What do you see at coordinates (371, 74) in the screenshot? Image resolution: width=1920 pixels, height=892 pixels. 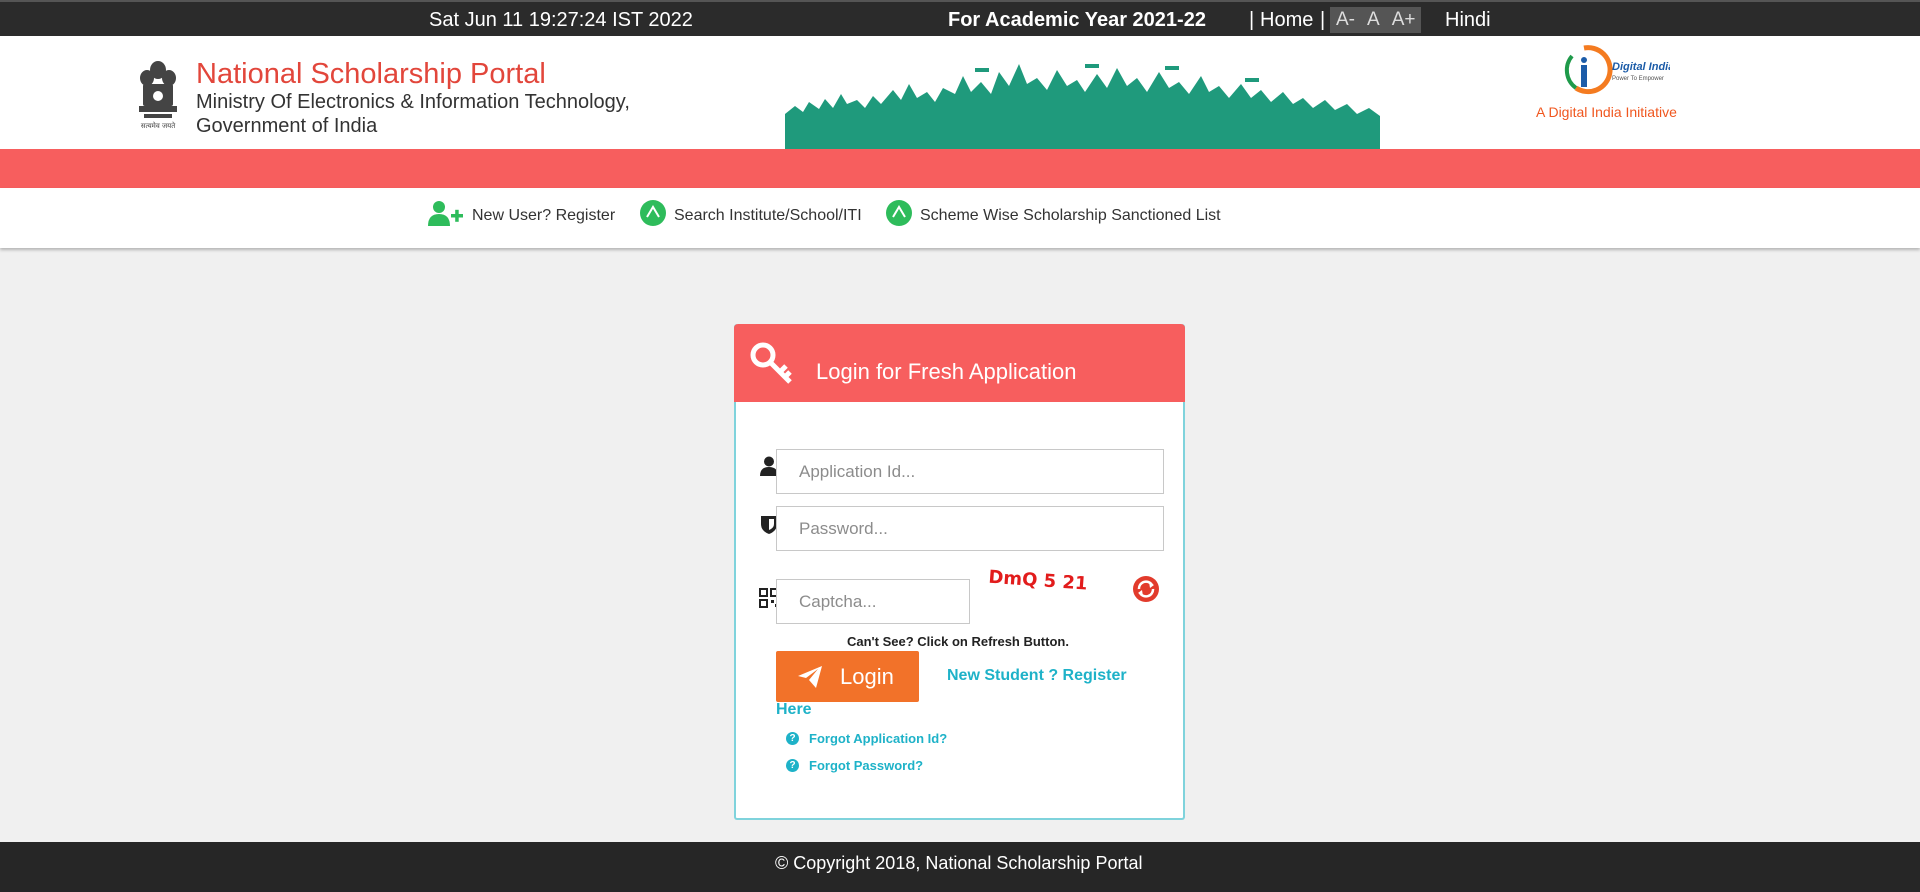 I see `portal-title: National Scholarship Portal` at bounding box center [371, 74].